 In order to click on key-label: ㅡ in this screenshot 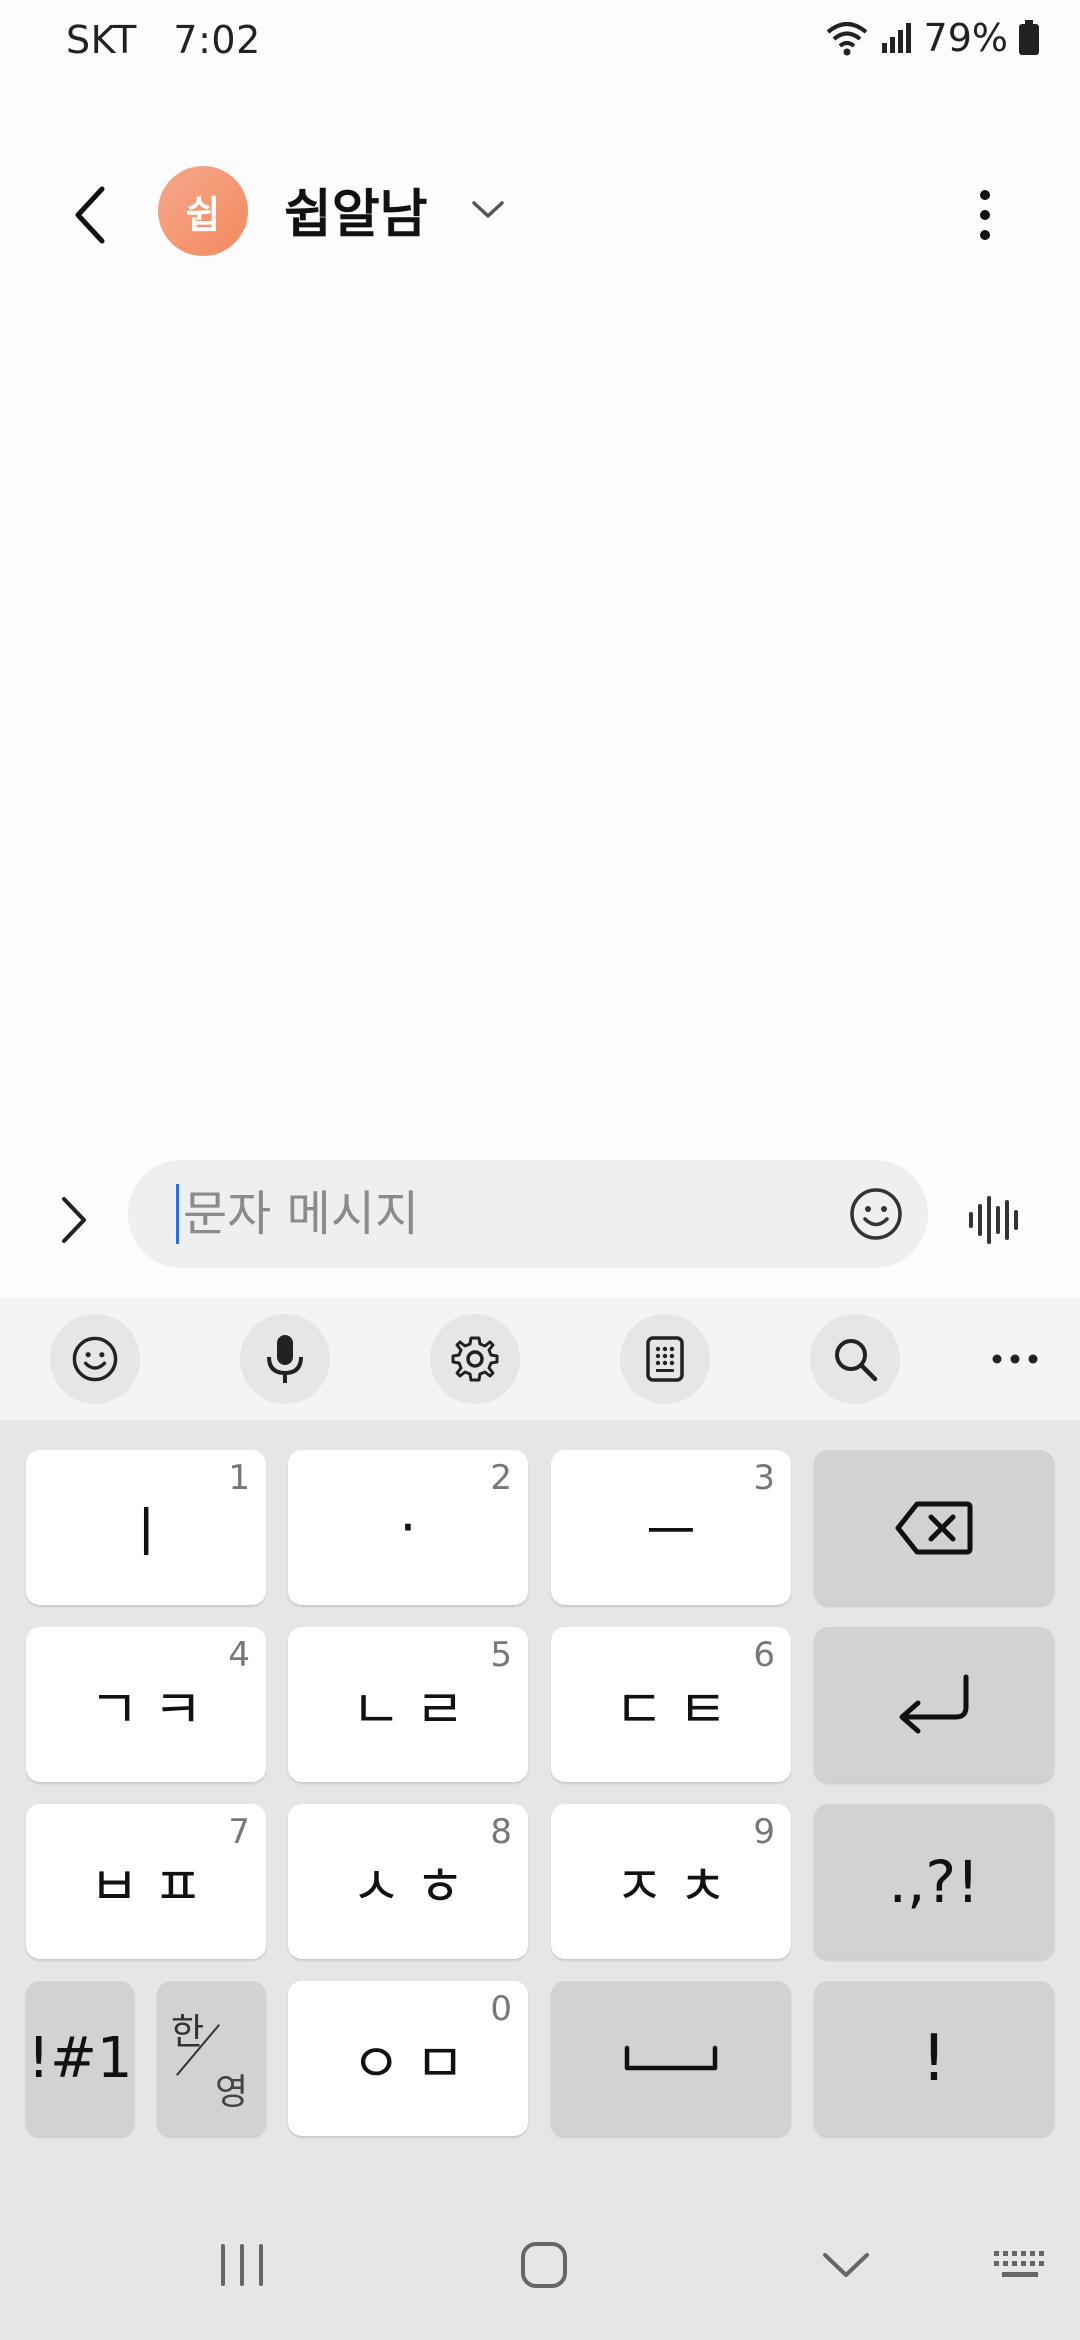, I will do `click(678, 1532)`.